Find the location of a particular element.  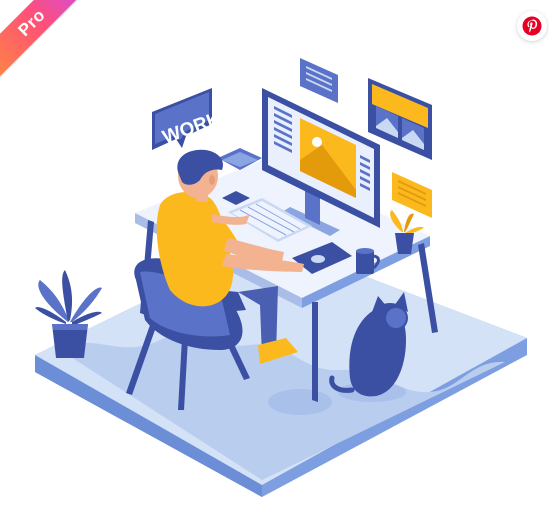

floating-doc-card is located at coordinates (319, 80).